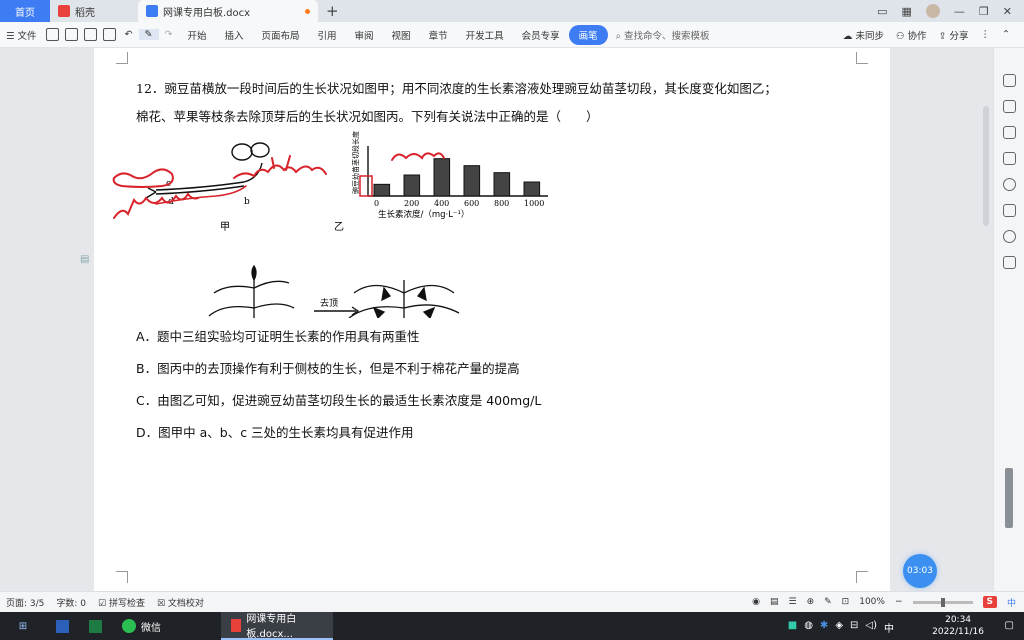 This screenshot has height=640, width=1024. Describe the element at coordinates (774, 602) in the screenshot. I see `page-view-icon: ▤` at that location.